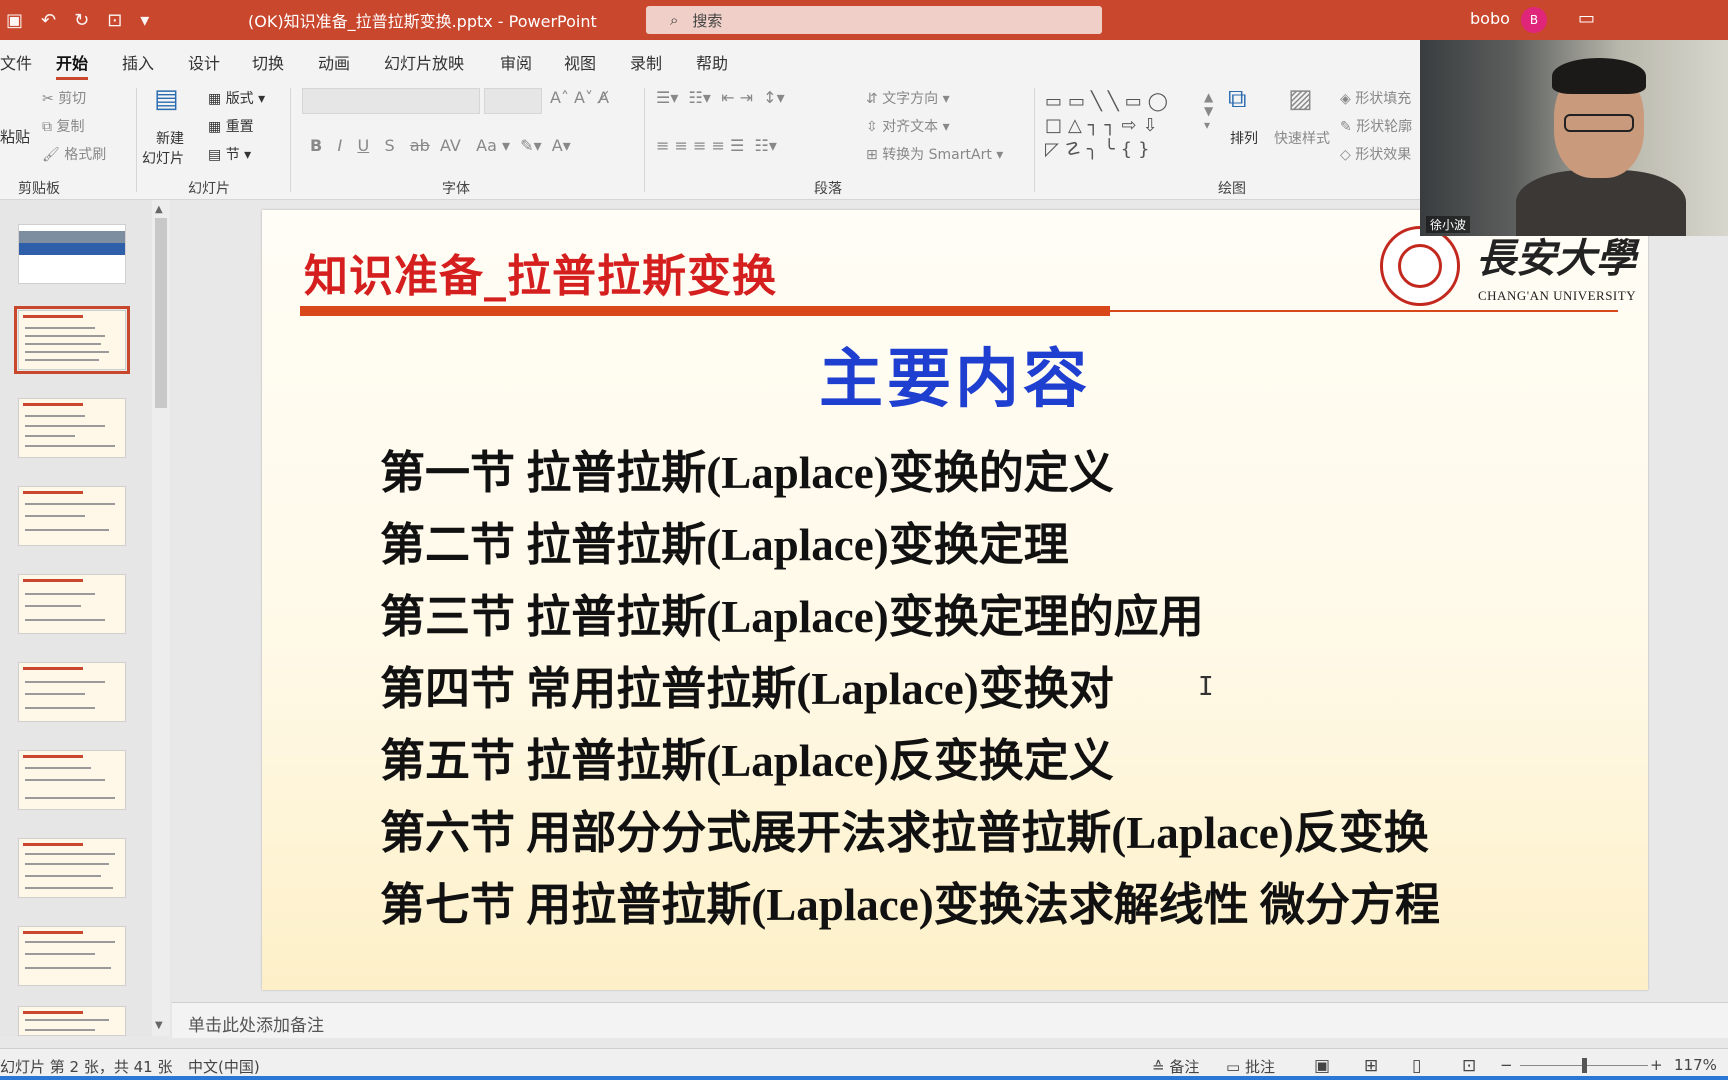 The width and height of the screenshot is (1728, 1080). What do you see at coordinates (316, 145) in the screenshot?
I see `bold-button: B` at bounding box center [316, 145].